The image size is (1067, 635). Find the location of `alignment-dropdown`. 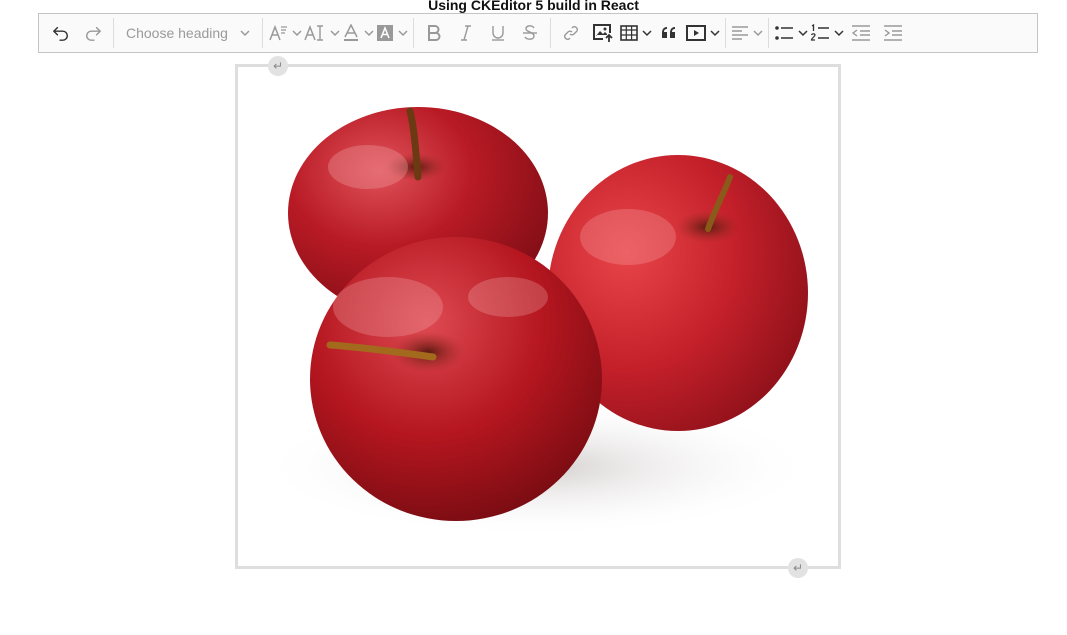

alignment-dropdown is located at coordinates (747, 33).